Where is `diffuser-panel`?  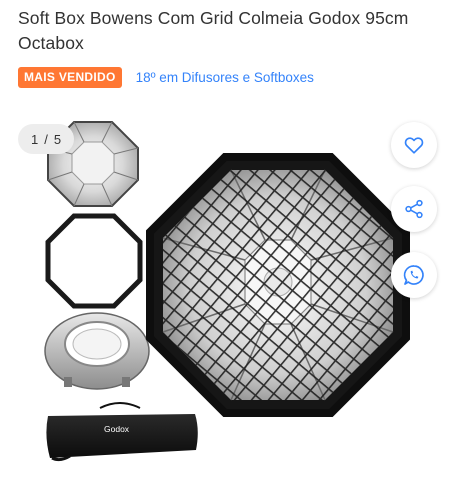 diffuser-panel is located at coordinates (94, 261).